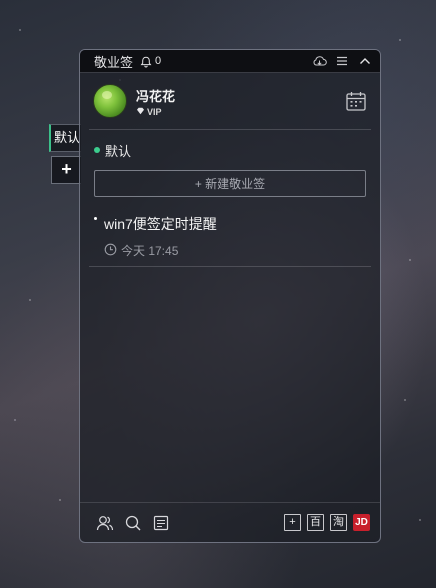 The width and height of the screenshot is (436, 588). I want to click on baidu-button: 百, so click(315, 522).